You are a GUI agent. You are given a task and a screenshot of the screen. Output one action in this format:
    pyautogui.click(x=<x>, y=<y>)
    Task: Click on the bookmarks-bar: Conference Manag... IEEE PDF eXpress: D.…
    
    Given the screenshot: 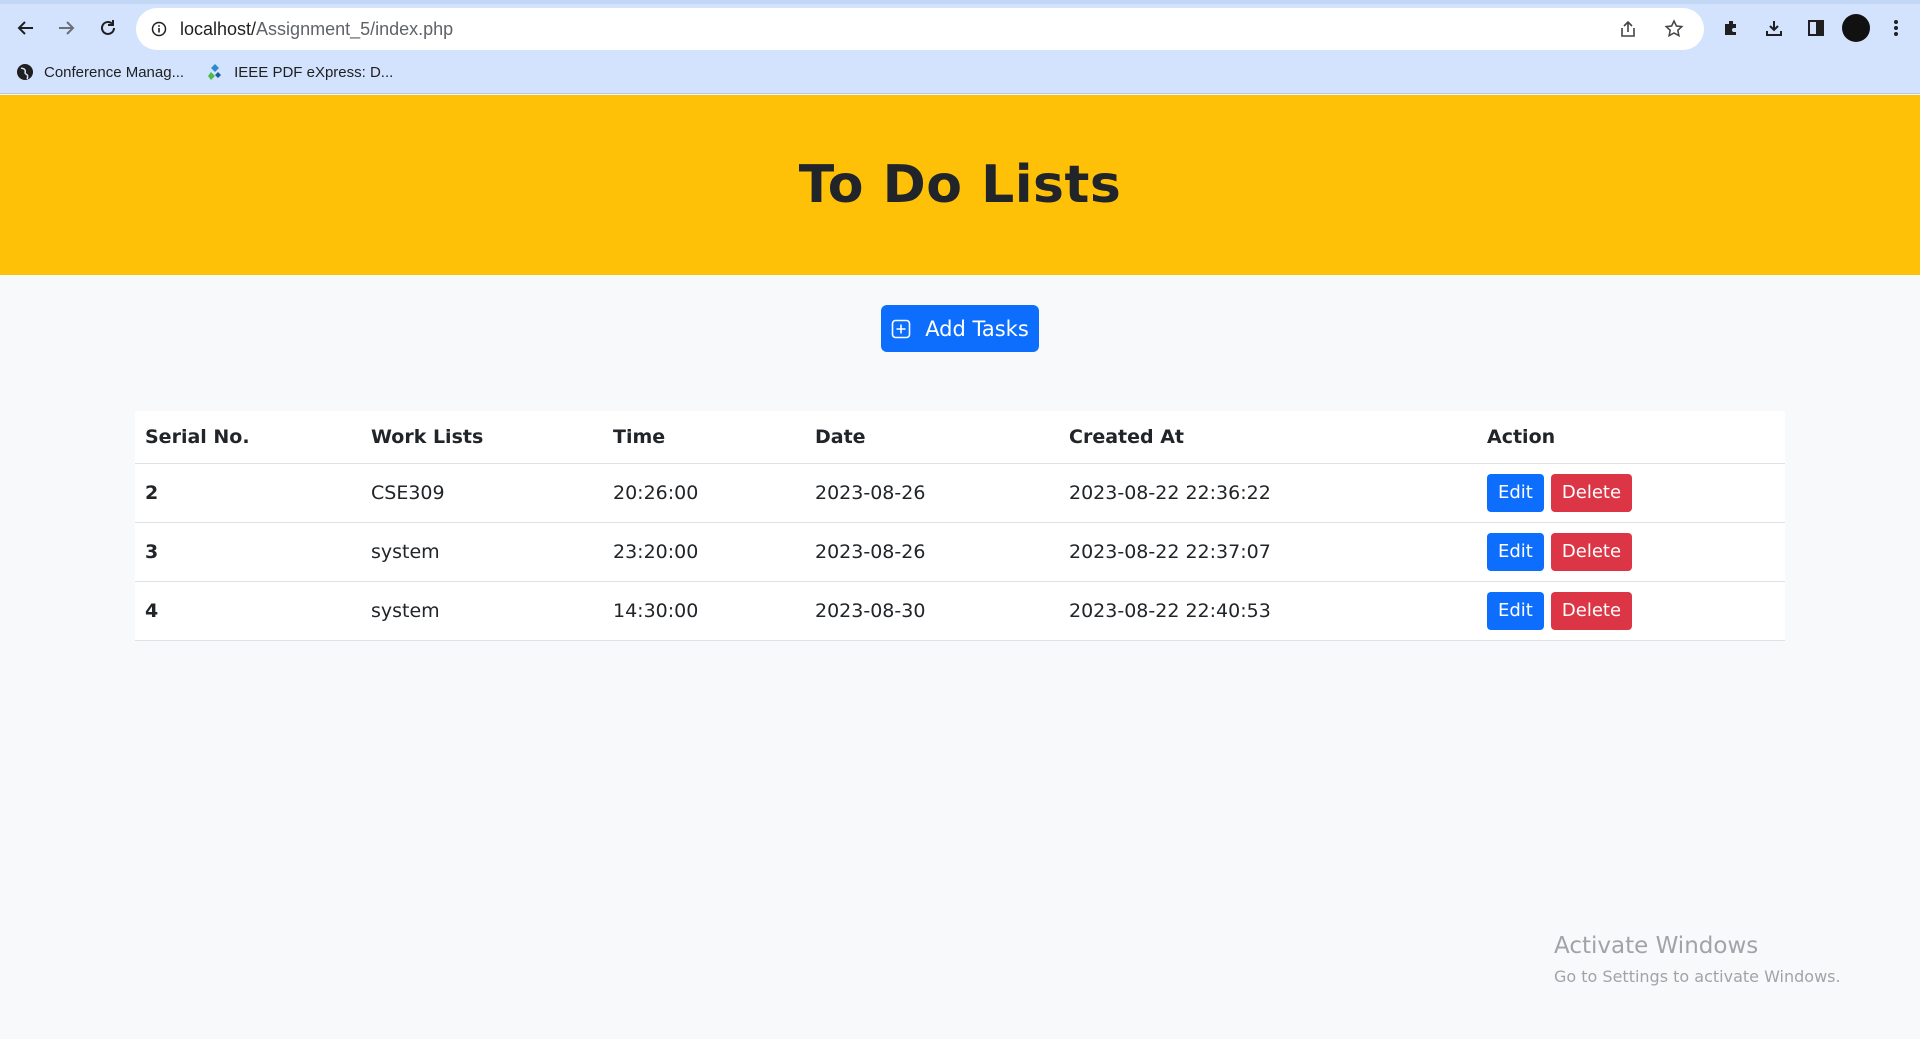 What is the action you would take?
    pyautogui.click(x=204, y=72)
    